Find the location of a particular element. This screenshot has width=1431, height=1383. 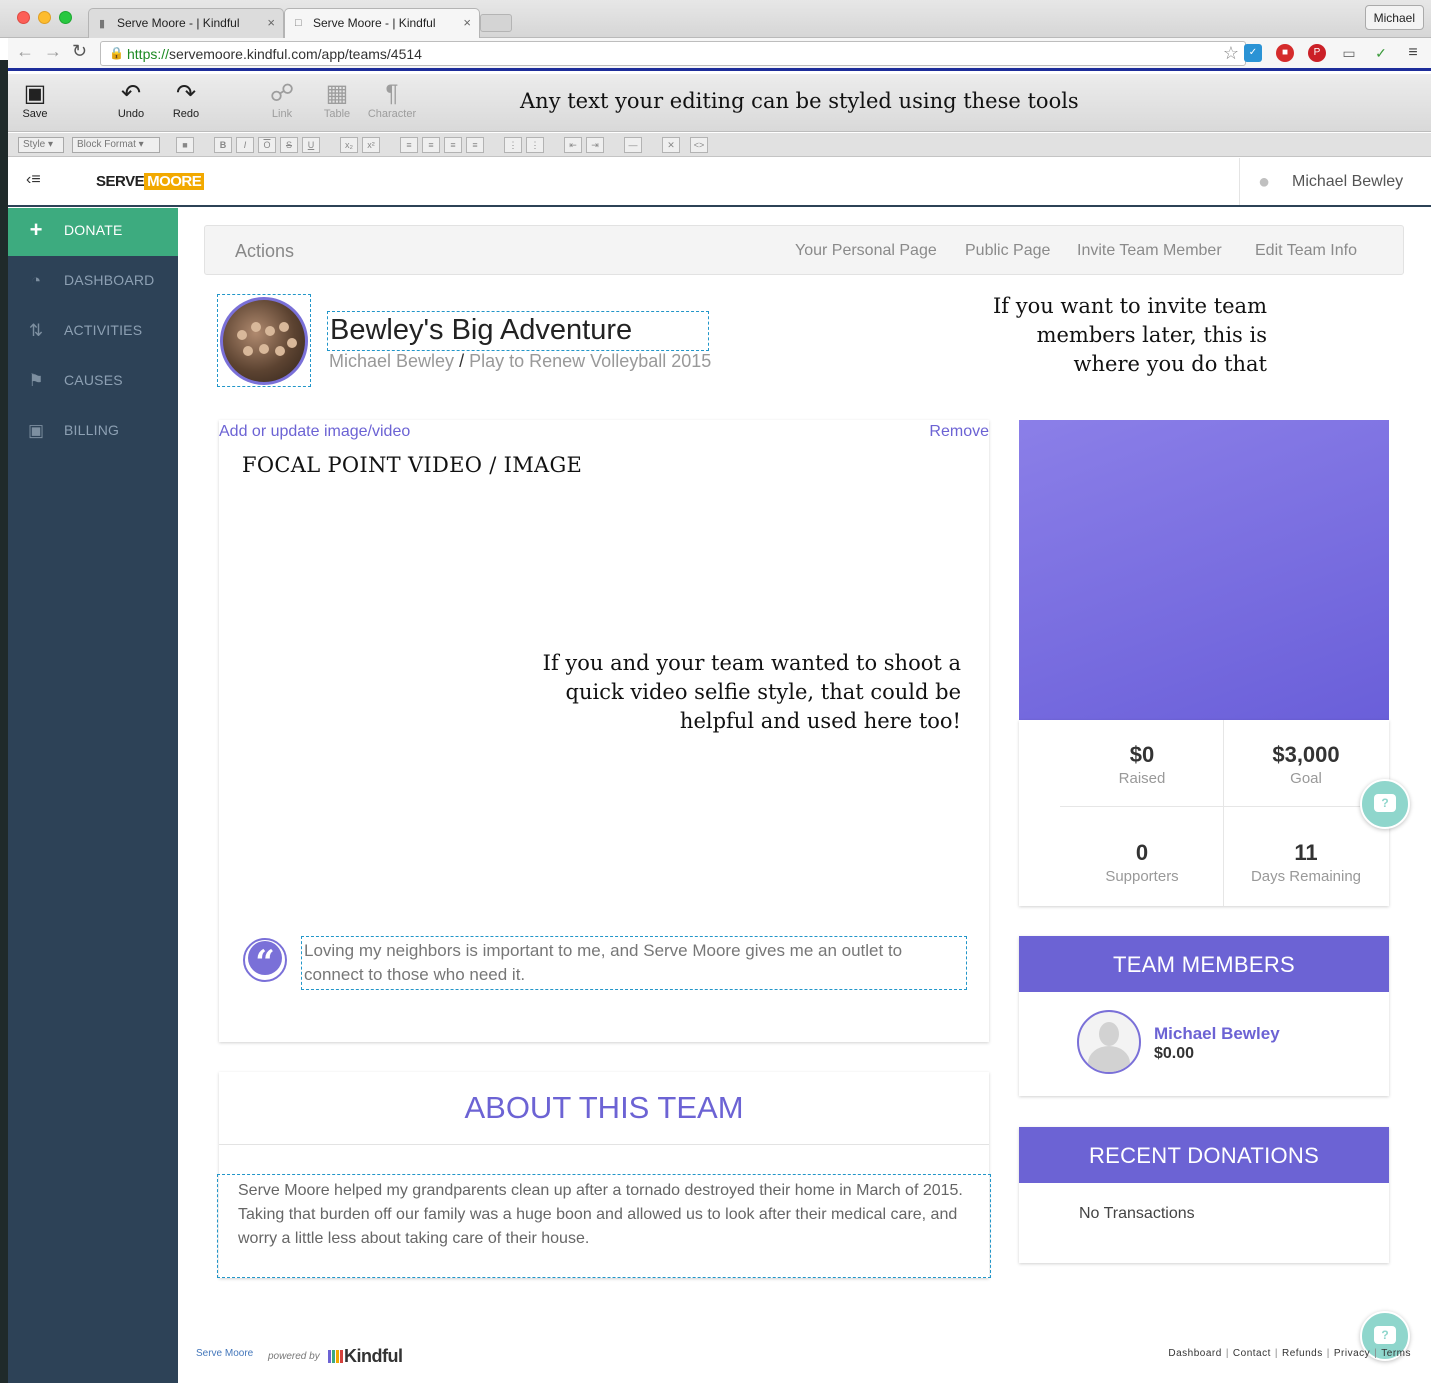

align-left-icon: ≡ is located at coordinates (409, 145).